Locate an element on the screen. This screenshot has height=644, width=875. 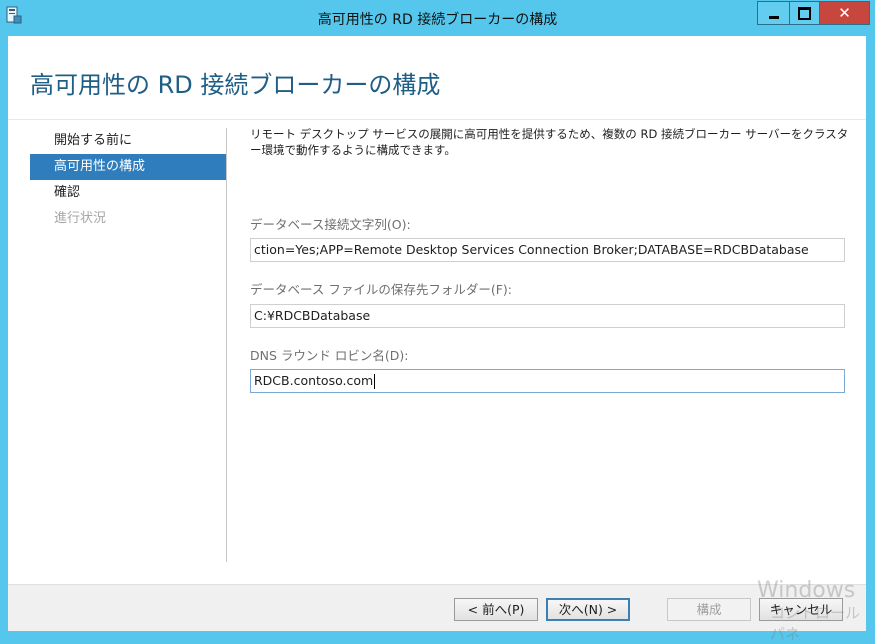
db-folder-label: データベース ファイルの保存先フォルダー(F): is located at coordinates (381, 289).